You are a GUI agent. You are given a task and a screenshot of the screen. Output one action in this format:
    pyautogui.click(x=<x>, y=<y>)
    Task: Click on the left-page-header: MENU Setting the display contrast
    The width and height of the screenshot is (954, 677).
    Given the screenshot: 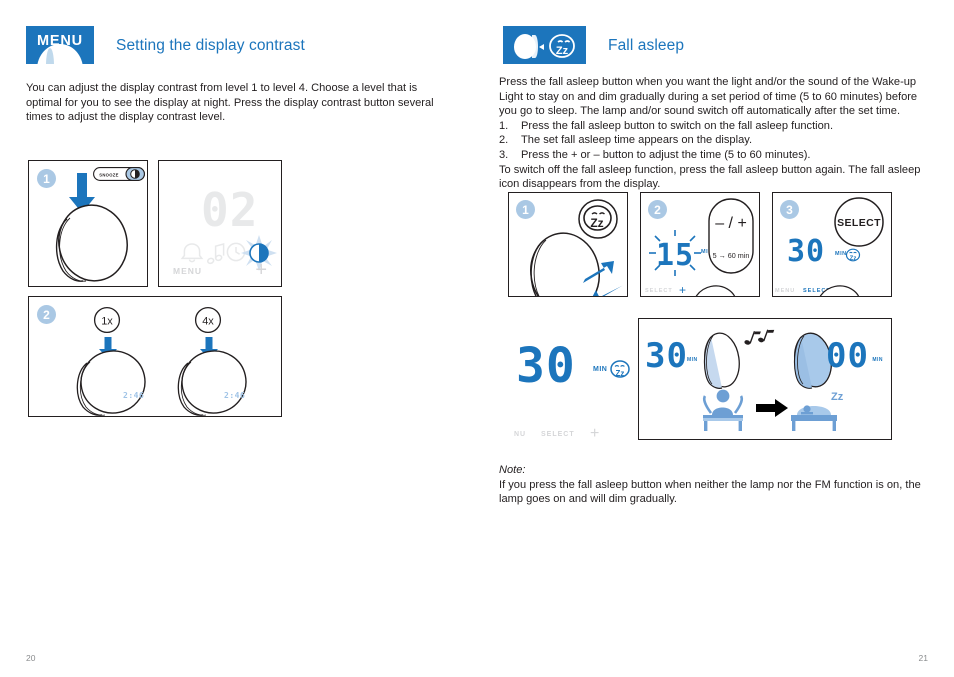 What is the action you would take?
    pyautogui.click(x=165, y=45)
    